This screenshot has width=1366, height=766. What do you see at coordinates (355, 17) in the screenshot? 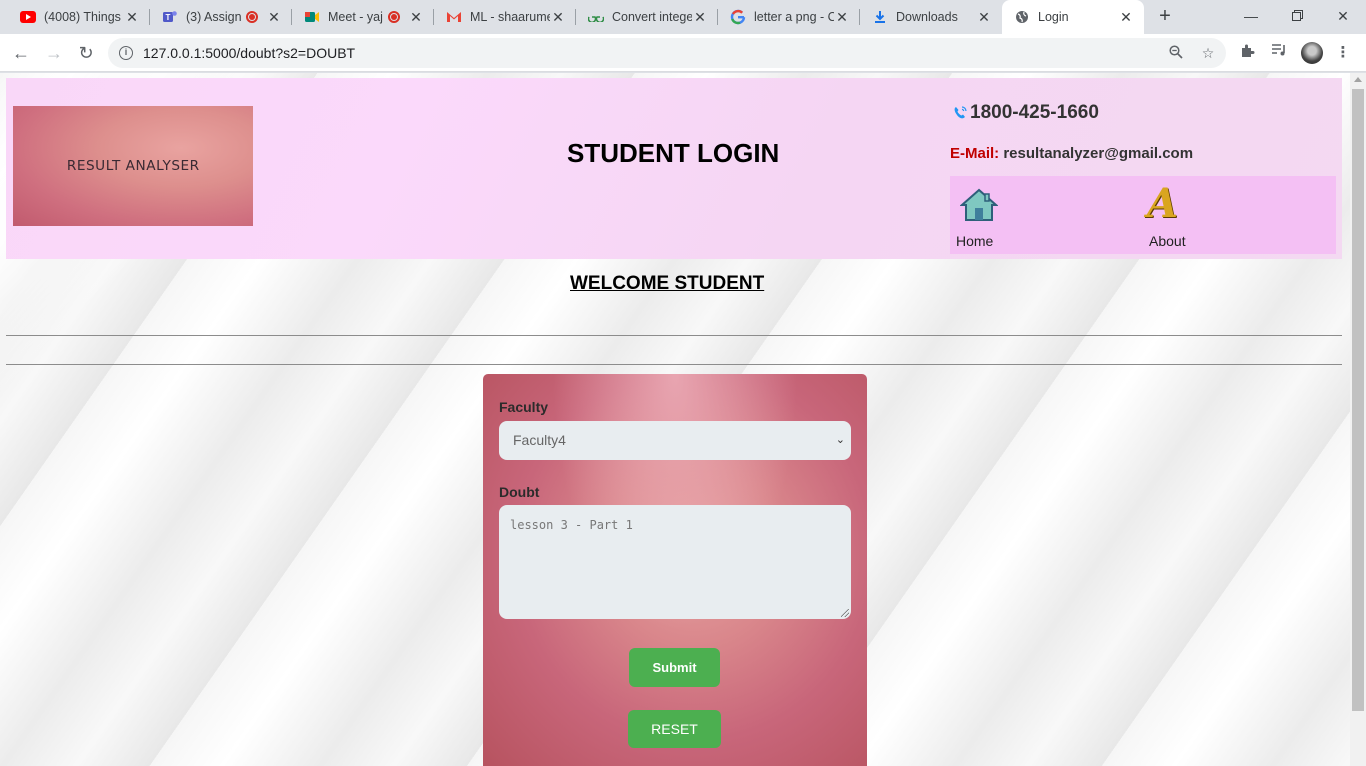
I see `tab-title: Meet - yaj` at bounding box center [355, 17].